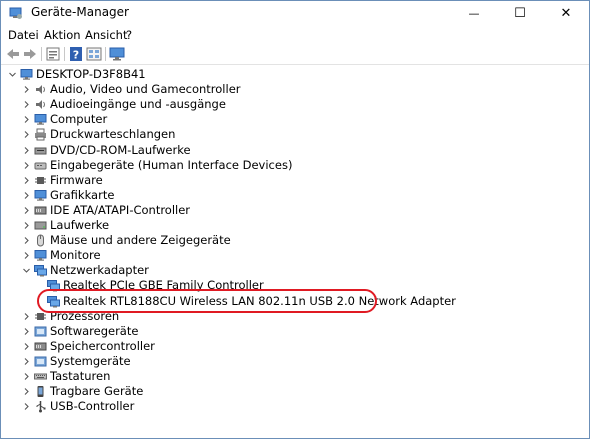 The height and width of the screenshot is (439, 590). I want to click on tree-category: Grafikkarte, so click(295, 195).